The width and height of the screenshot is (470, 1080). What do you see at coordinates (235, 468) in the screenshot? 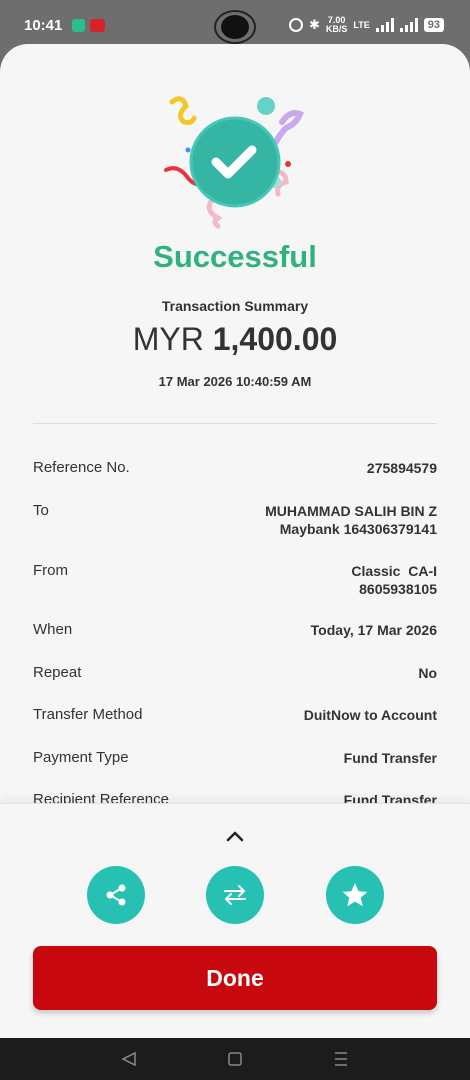
I see `detail-row-reference: Reference No. 275894579` at bounding box center [235, 468].